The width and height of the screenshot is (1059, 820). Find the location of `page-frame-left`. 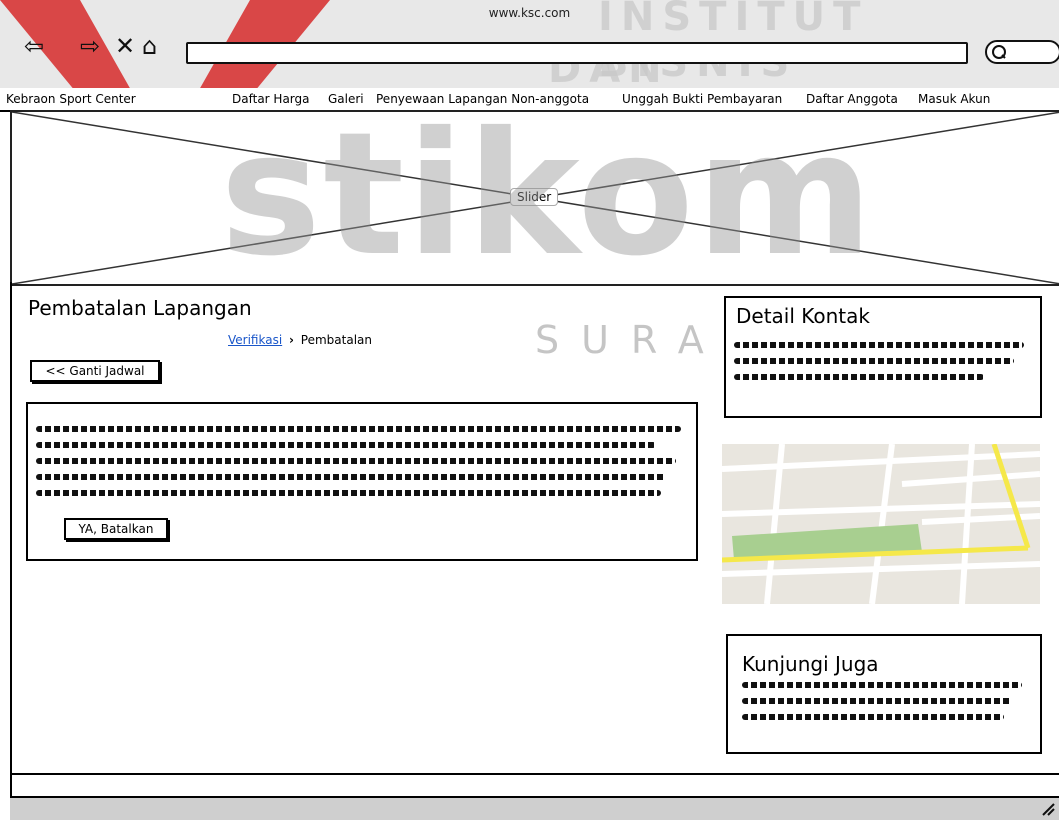

page-frame-left is located at coordinates (11, 550).